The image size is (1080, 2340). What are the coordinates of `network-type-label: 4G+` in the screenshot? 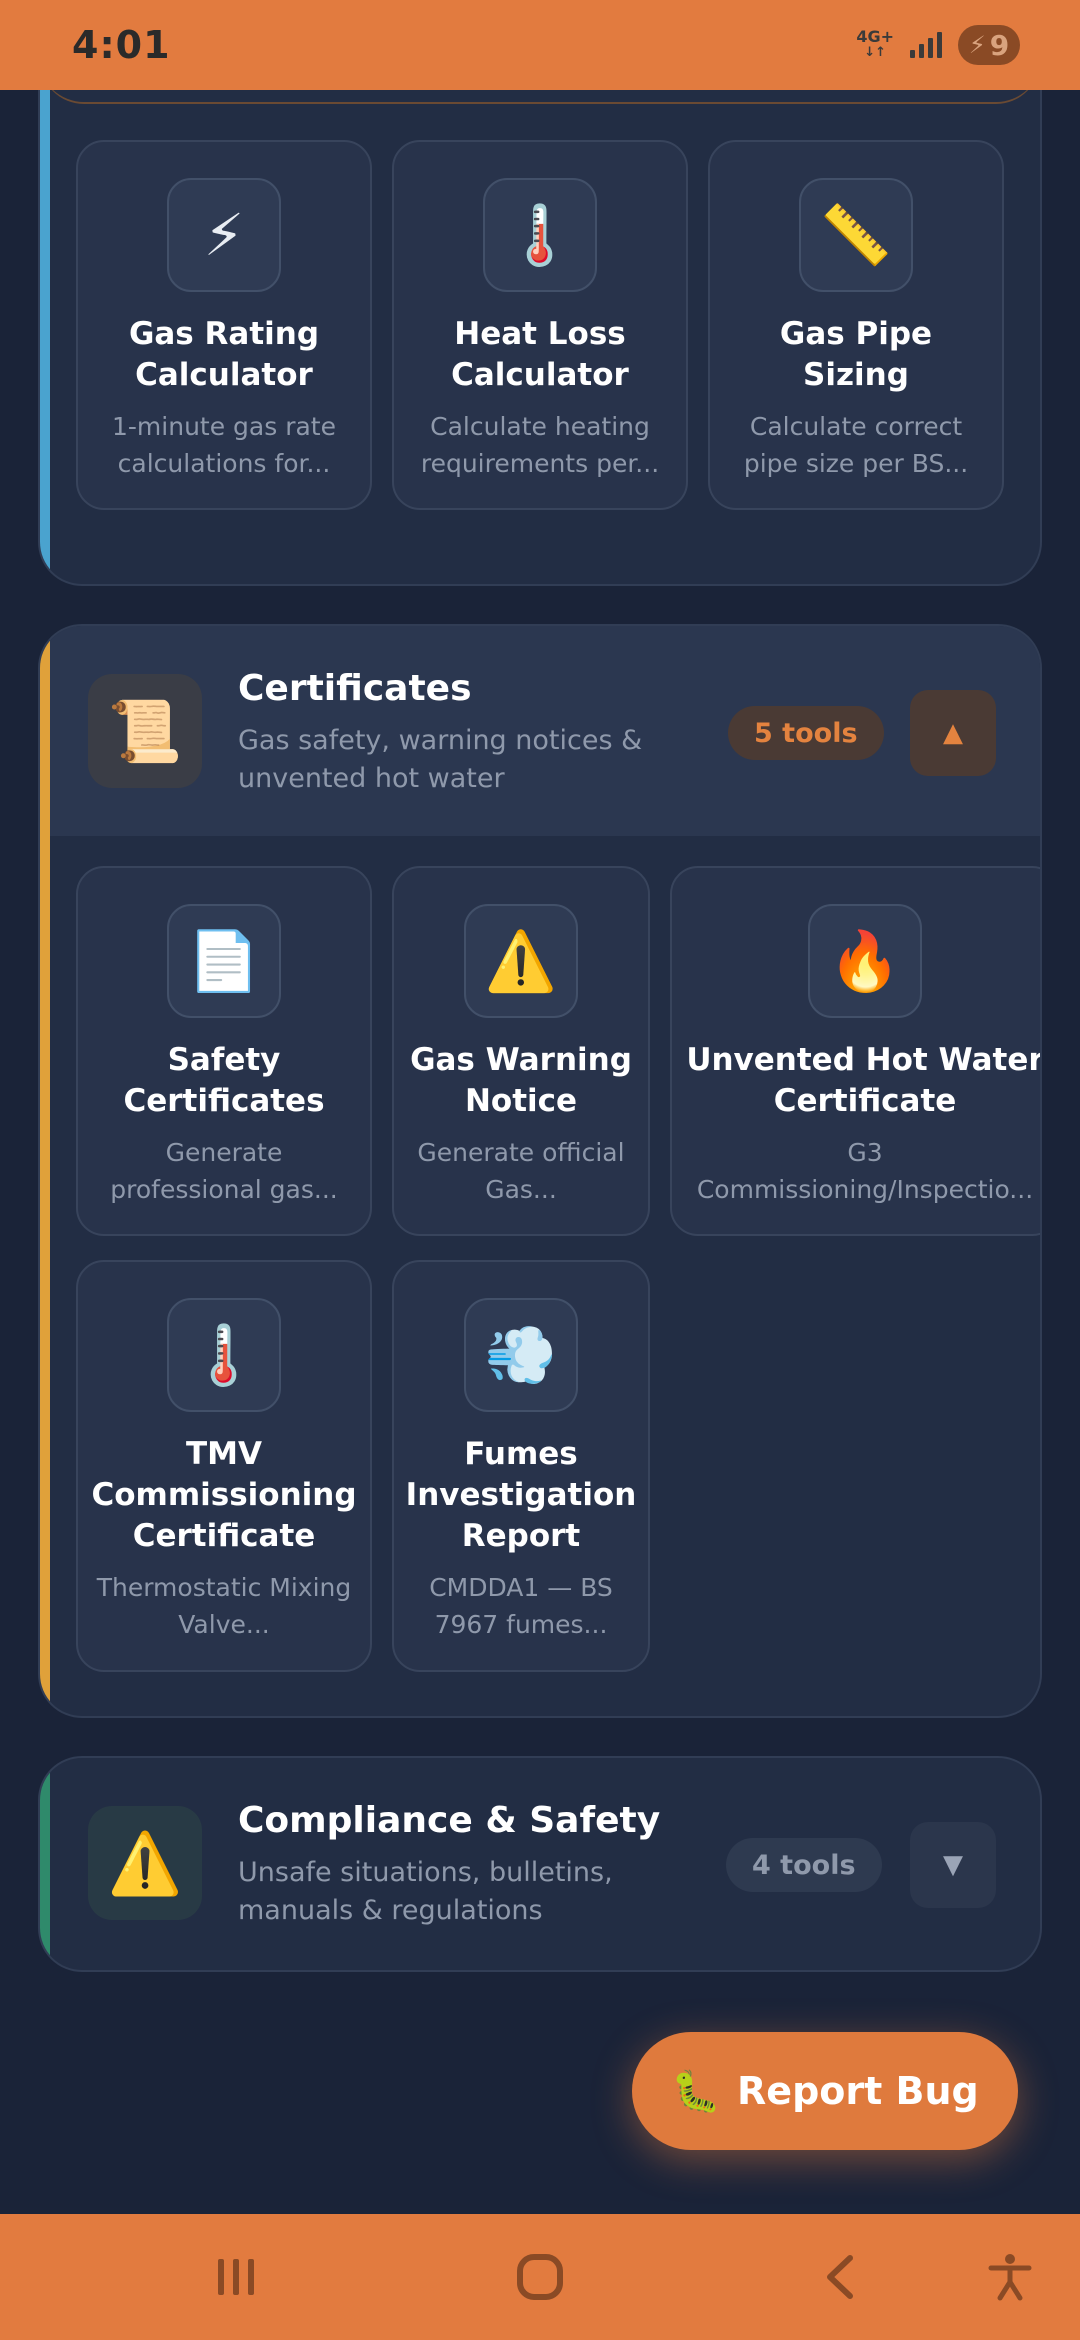 It's located at (875, 36).